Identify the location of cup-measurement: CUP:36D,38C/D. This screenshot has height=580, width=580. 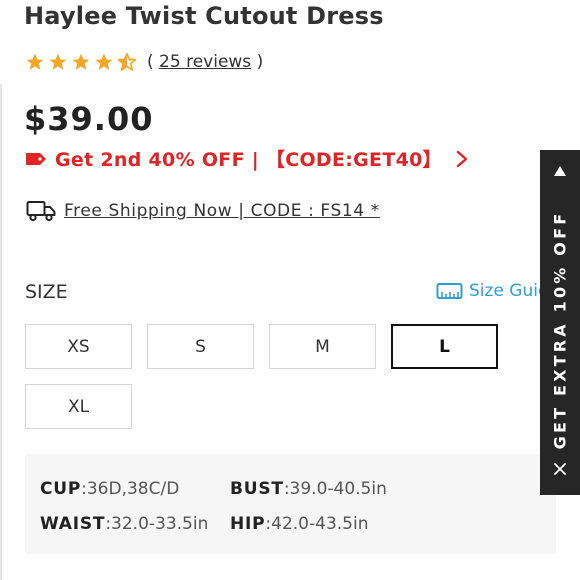
(109, 489).